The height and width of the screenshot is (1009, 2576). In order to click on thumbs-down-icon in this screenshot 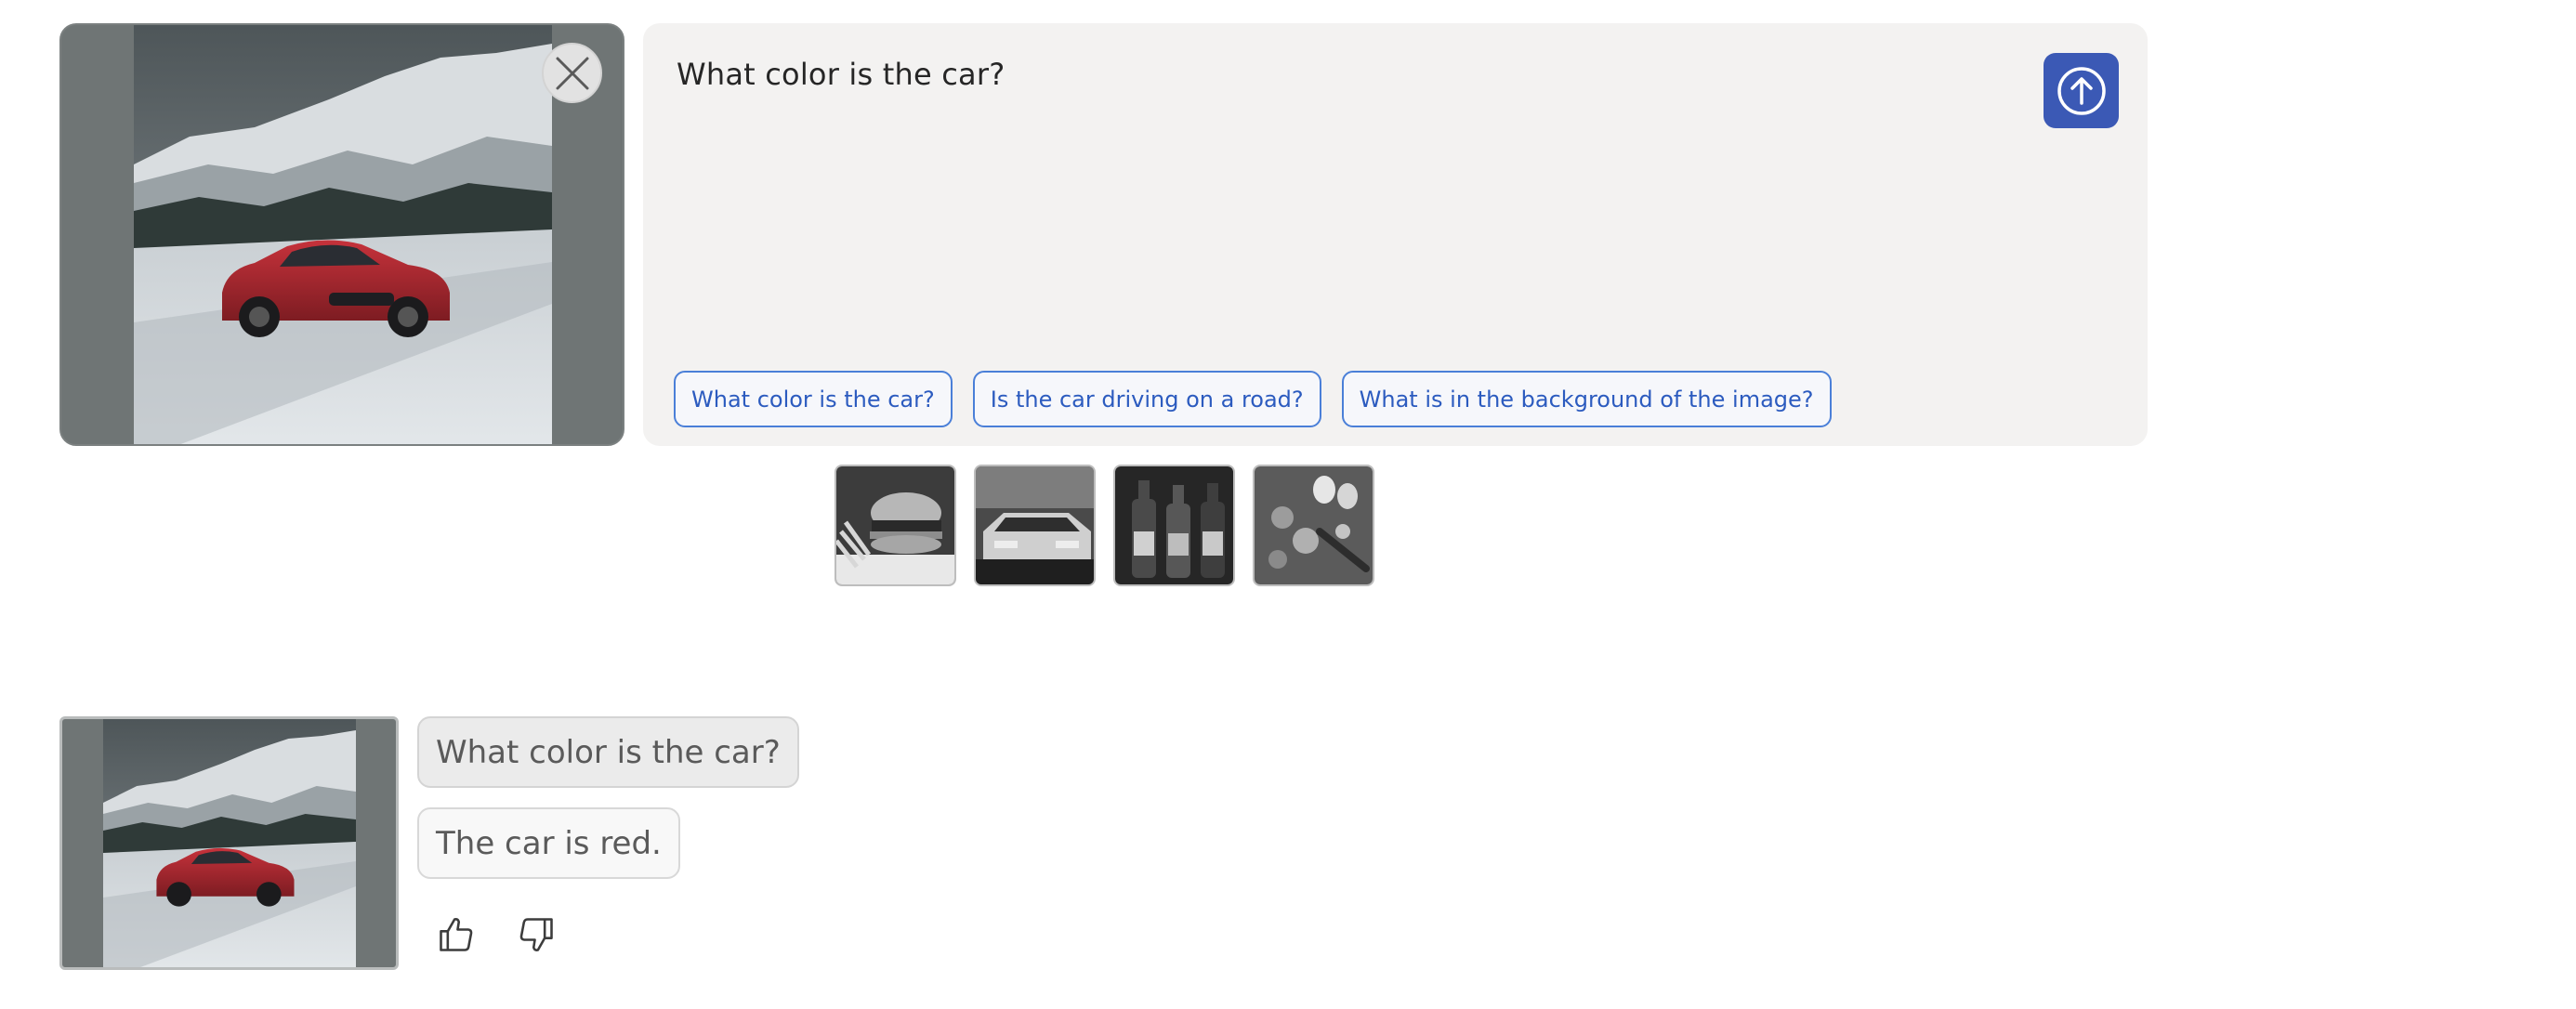, I will do `click(536, 934)`.